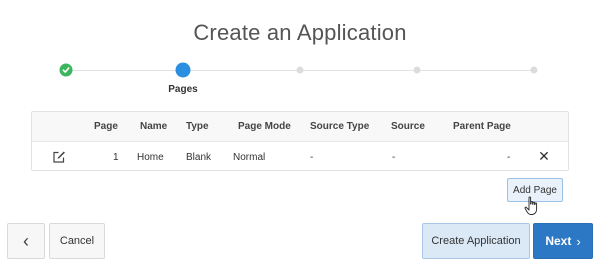  What do you see at coordinates (509, 157) in the screenshot?
I see `cell-parent-page: -` at bounding box center [509, 157].